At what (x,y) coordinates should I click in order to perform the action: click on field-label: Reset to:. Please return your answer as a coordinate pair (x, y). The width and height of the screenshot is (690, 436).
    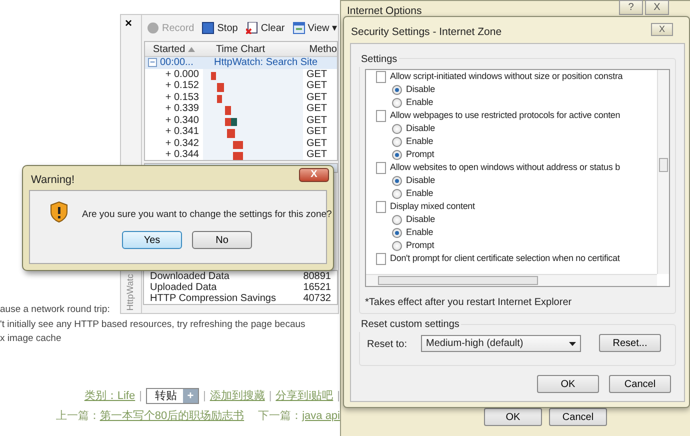
    Looking at the image, I should click on (387, 345).